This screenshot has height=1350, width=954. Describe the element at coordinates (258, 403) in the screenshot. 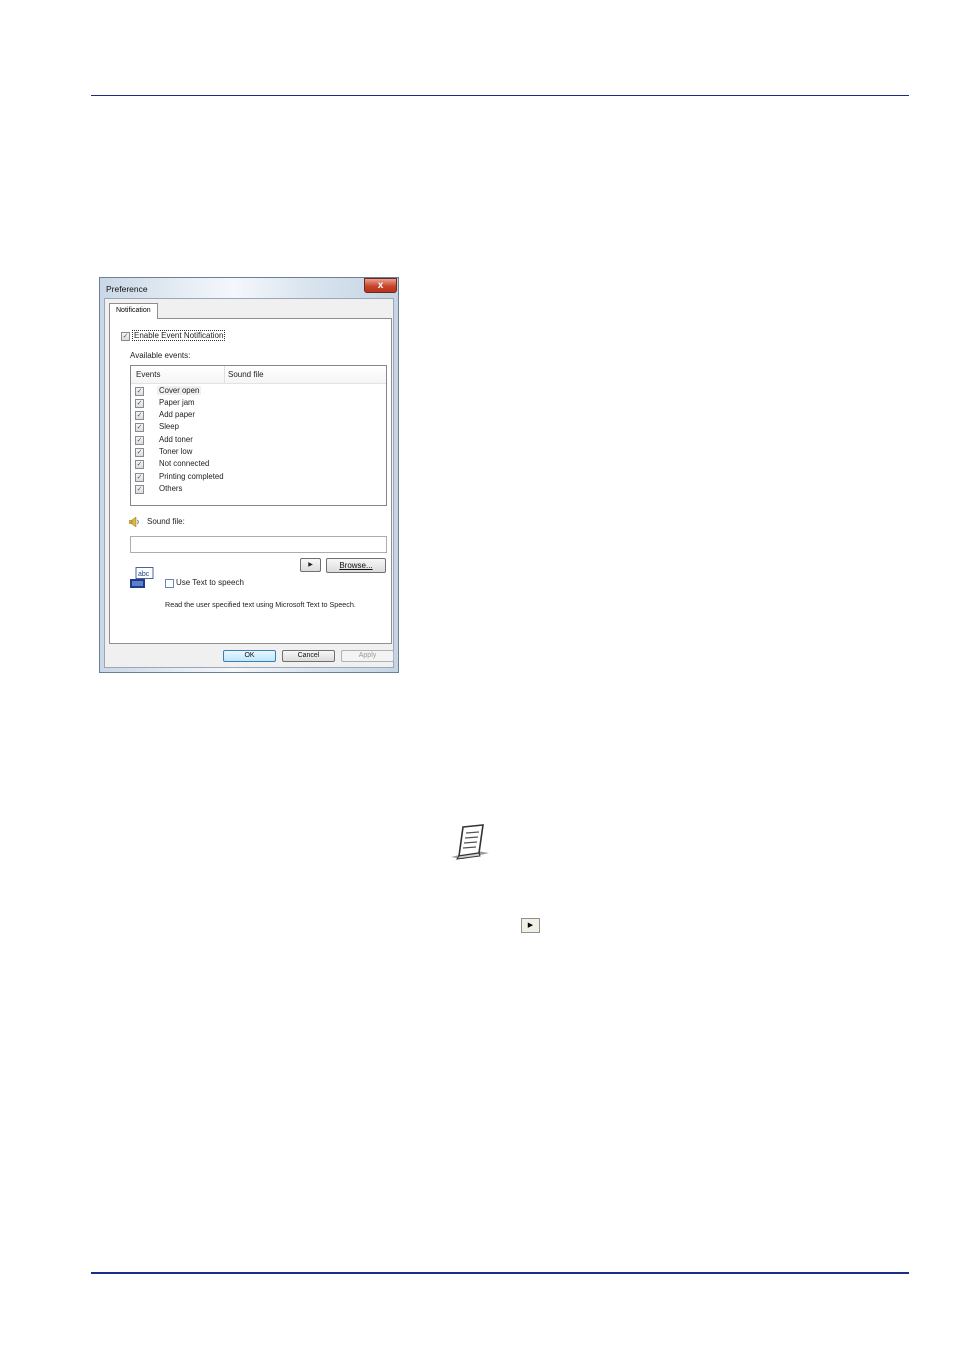

I see `event-row: ✓ Paper jam` at that location.